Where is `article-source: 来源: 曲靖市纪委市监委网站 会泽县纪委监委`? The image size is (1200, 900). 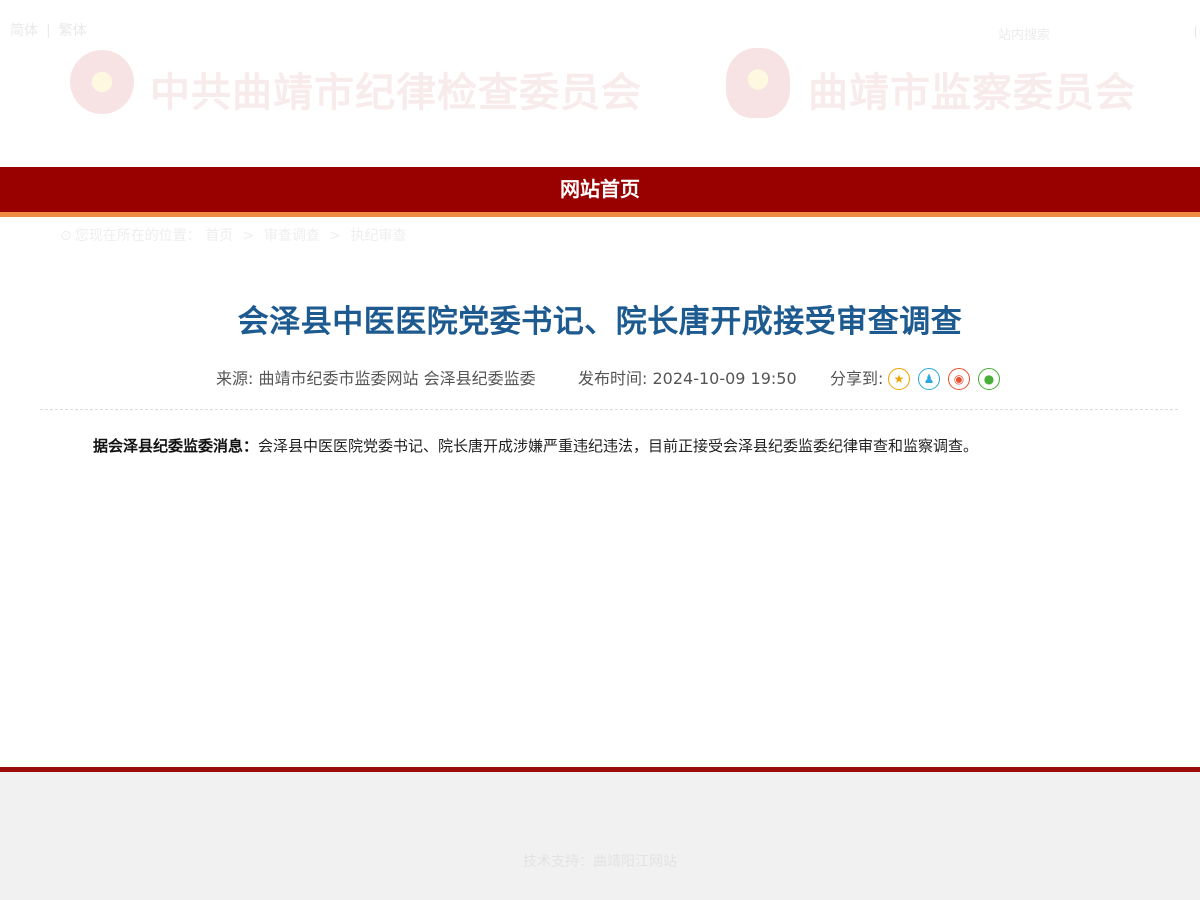
article-source: 来源: 曲靖市纪委市监委网站 会泽县纪委监委 is located at coordinates (376, 378).